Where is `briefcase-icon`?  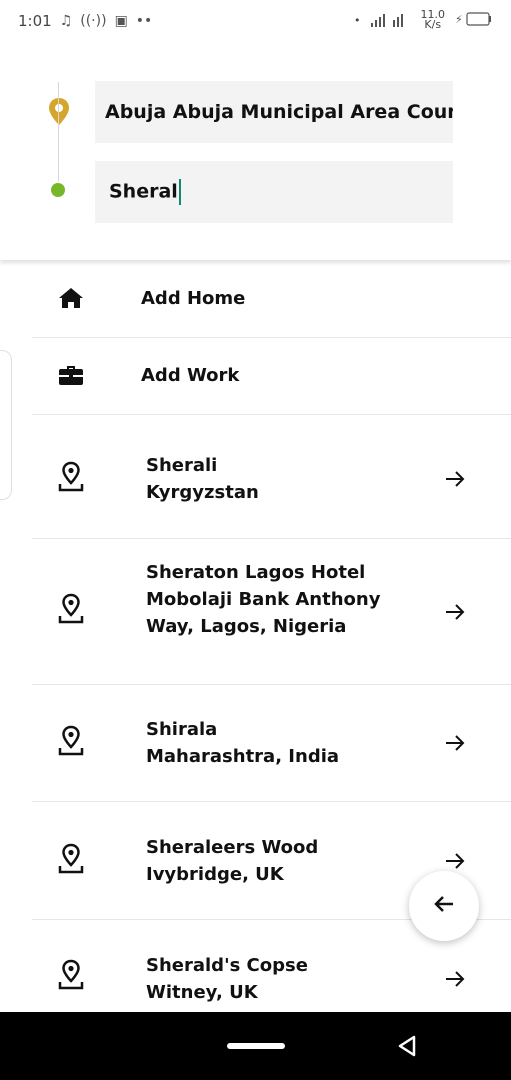 briefcase-icon is located at coordinates (71, 375).